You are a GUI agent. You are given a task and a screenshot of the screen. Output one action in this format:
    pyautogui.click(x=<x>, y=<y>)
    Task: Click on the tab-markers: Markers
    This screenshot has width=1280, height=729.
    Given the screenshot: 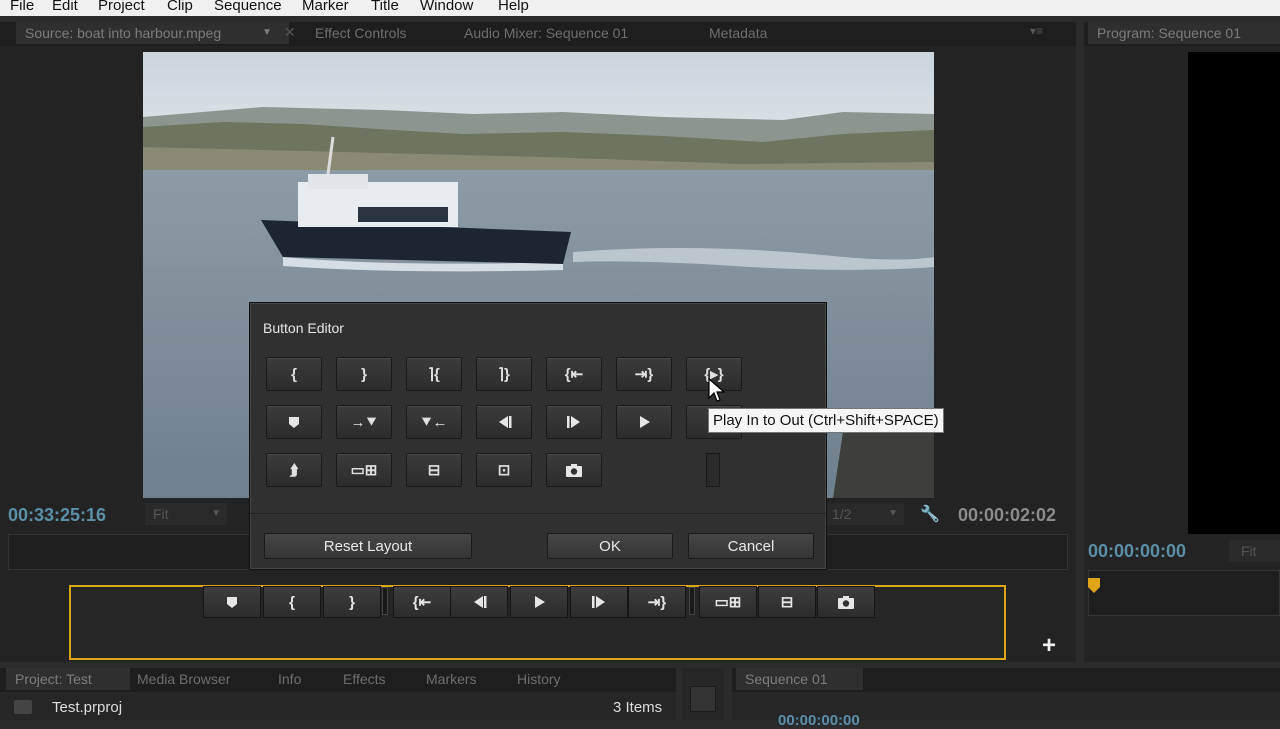 What is the action you would take?
    pyautogui.click(x=447, y=679)
    